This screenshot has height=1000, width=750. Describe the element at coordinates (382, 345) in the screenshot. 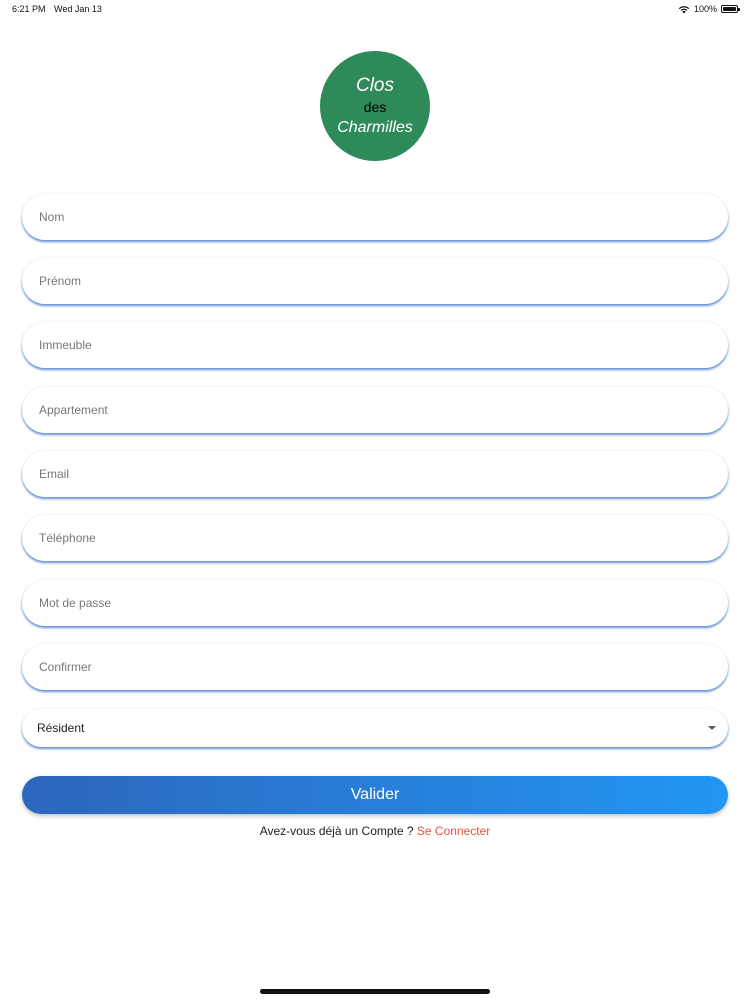

I see `immeuble-input` at that location.